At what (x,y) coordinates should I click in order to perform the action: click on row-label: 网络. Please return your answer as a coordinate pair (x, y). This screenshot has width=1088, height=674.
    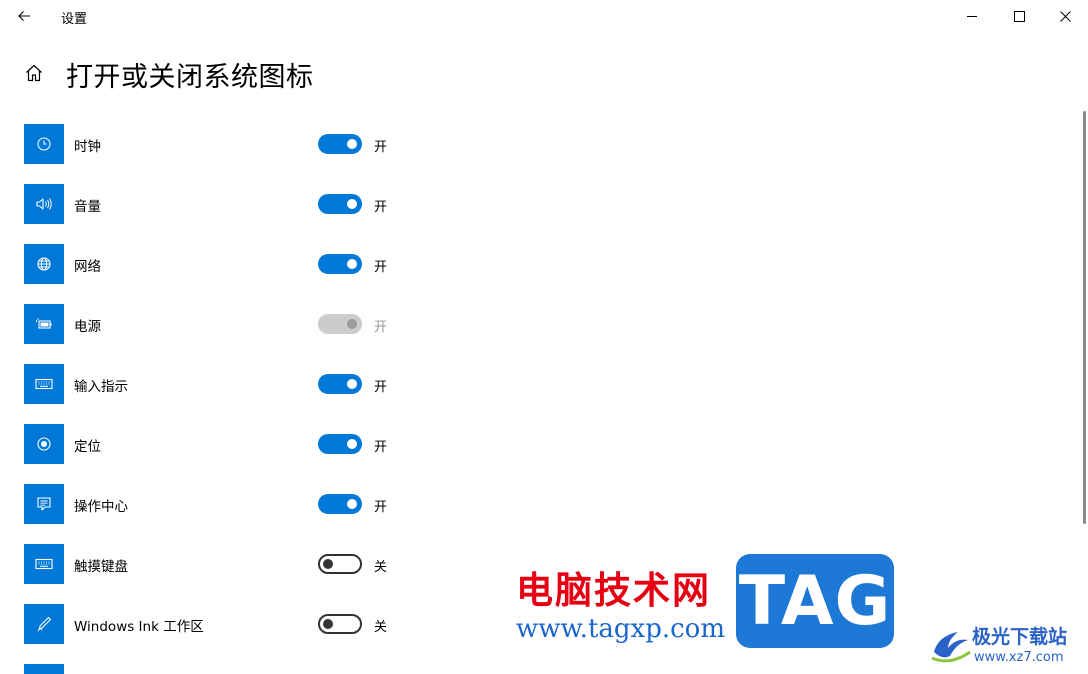
    Looking at the image, I should click on (87, 267).